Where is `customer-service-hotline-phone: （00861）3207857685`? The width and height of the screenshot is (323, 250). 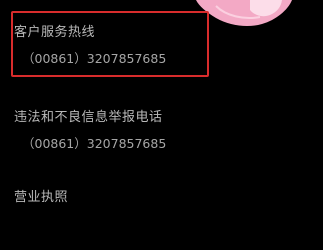
customer-service-hotline-phone: （00861）3207857685 is located at coordinates (167, 59).